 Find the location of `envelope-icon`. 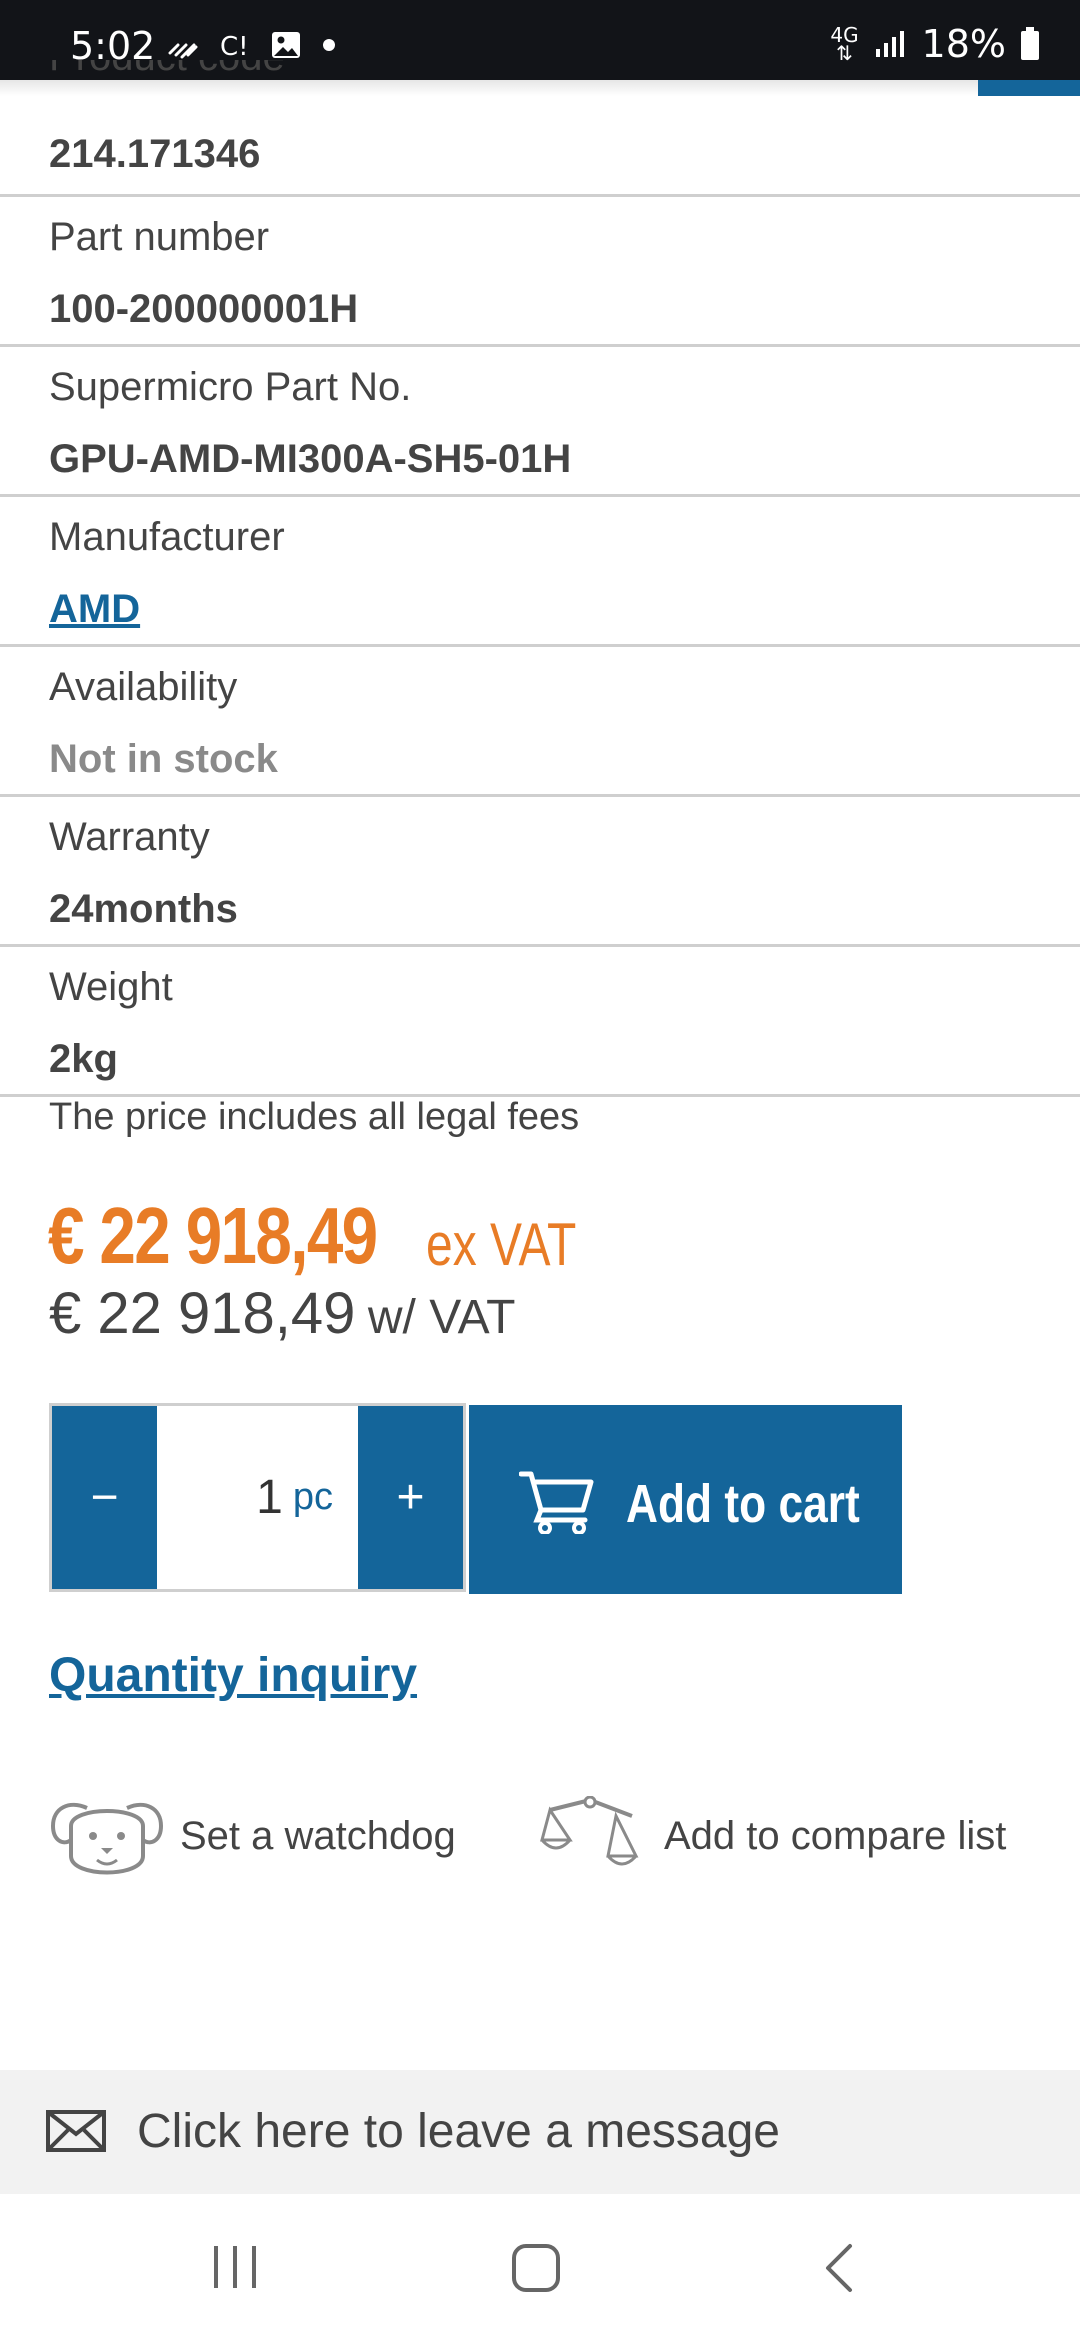

envelope-icon is located at coordinates (76, 2131).